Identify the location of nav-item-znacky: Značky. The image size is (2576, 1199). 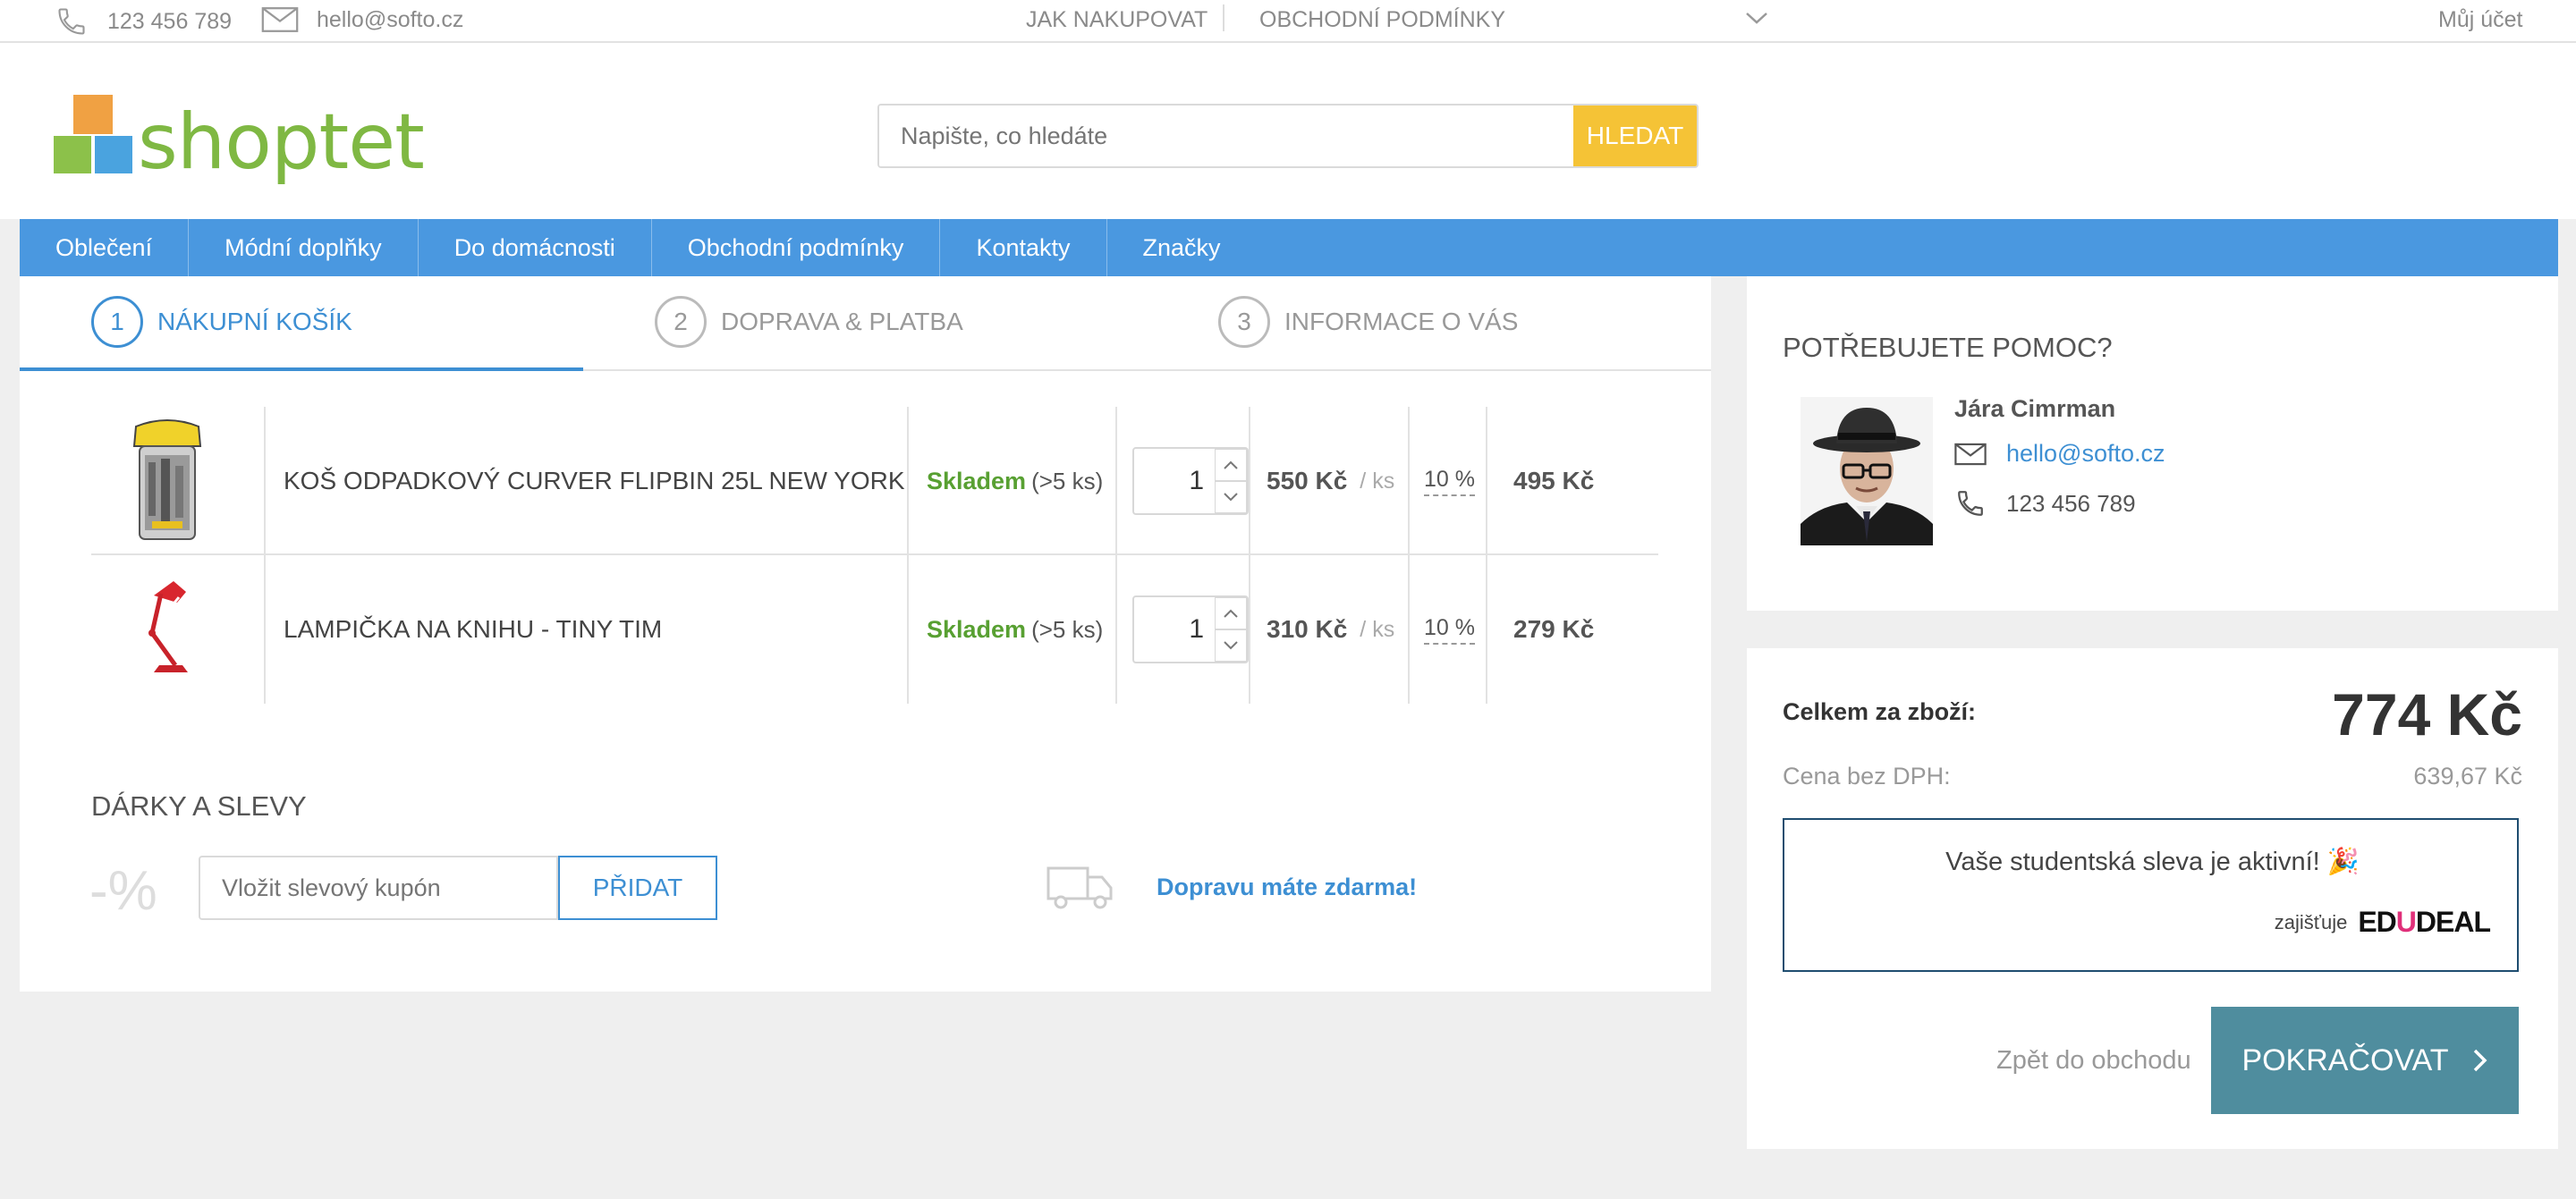
(1182, 247).